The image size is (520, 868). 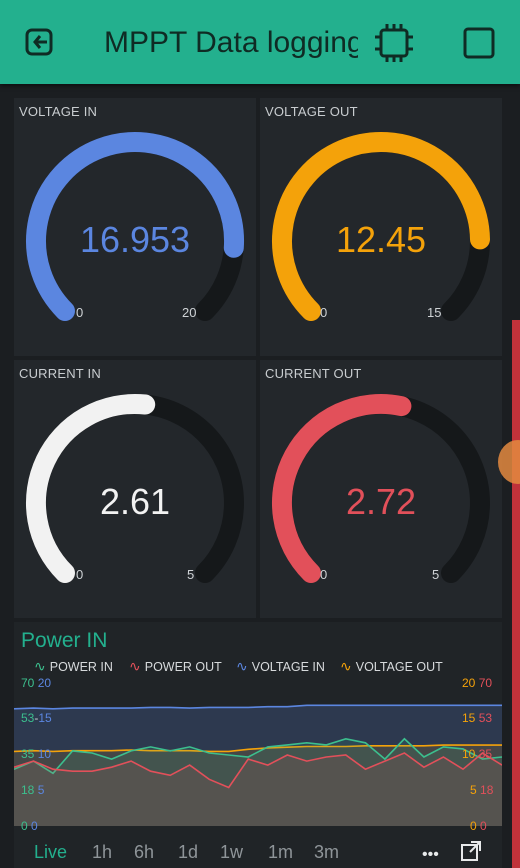 What do you see at coordinates (471, 853) in the screenshot?
I see `fullscreen-icon` at bounding box center [471, 853].